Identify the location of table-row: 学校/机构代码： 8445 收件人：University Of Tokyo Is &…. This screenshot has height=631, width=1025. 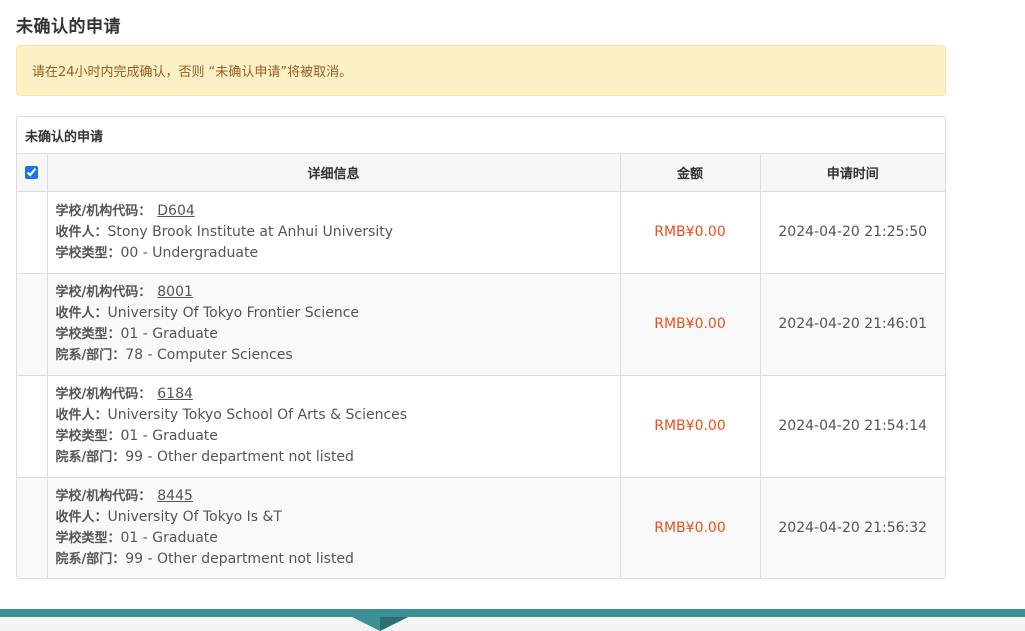
(481, 527).